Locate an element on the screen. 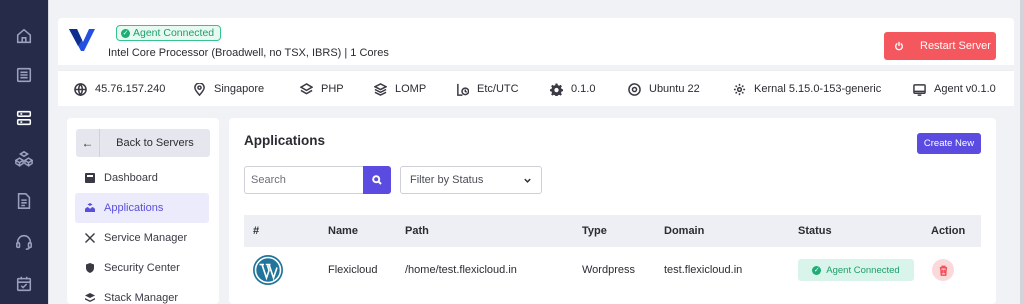 Image resolution: width=1024 pixels, height=304 pixels. info-version: 0.1.0 is located at coordinates (572, 89).